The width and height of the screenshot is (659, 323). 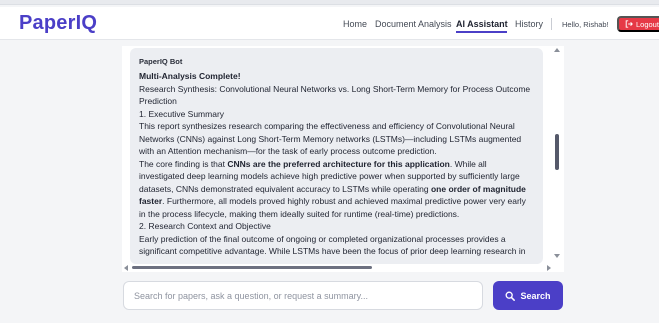 I want to click on message-text: 1. Executive Summary, so click(x=182, y=113).